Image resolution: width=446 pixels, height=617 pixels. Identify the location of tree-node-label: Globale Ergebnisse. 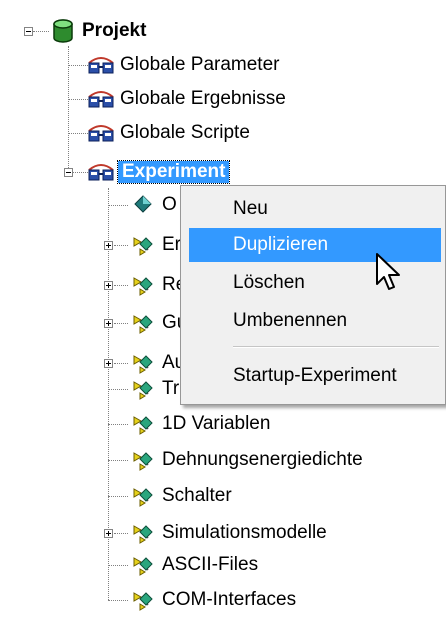
(203, 98).